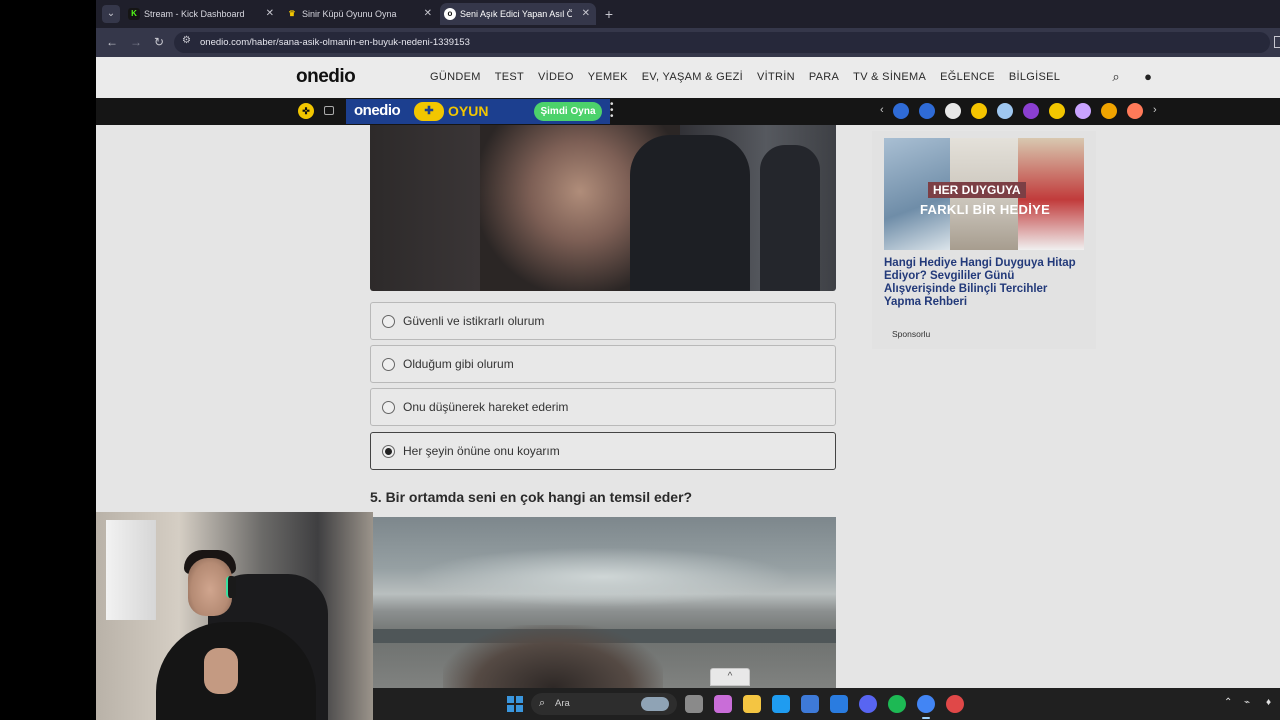 Image resolution: width=1280 pixels, height=720 pixels. I want to click on nav-item-tv-sinema: TV & SİNEMA, so click(889, 77).